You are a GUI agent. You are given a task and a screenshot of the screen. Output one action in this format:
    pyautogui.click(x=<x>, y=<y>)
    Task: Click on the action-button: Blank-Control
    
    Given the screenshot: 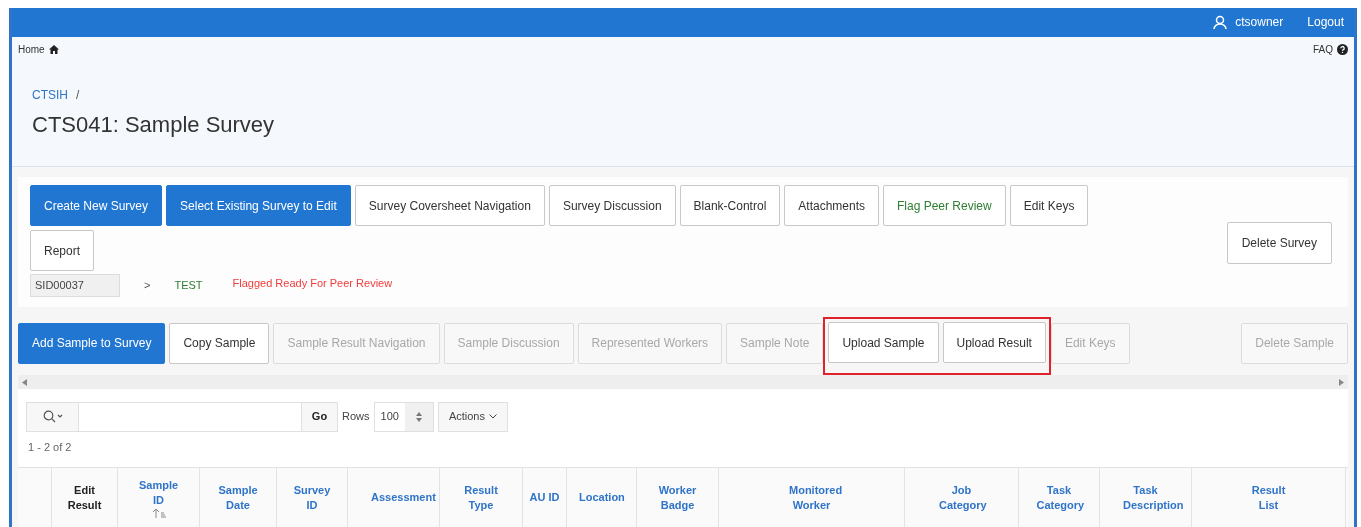 What is the action you would take?
    pyautogui.click(x=730, y=205)
    